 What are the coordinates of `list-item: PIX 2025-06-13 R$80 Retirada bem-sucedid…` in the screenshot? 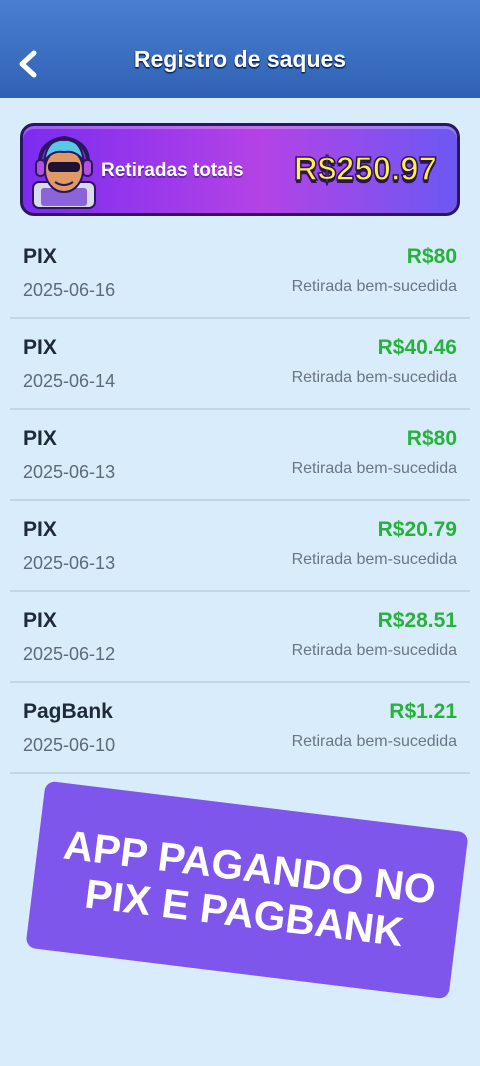 It's located at (240, 455).